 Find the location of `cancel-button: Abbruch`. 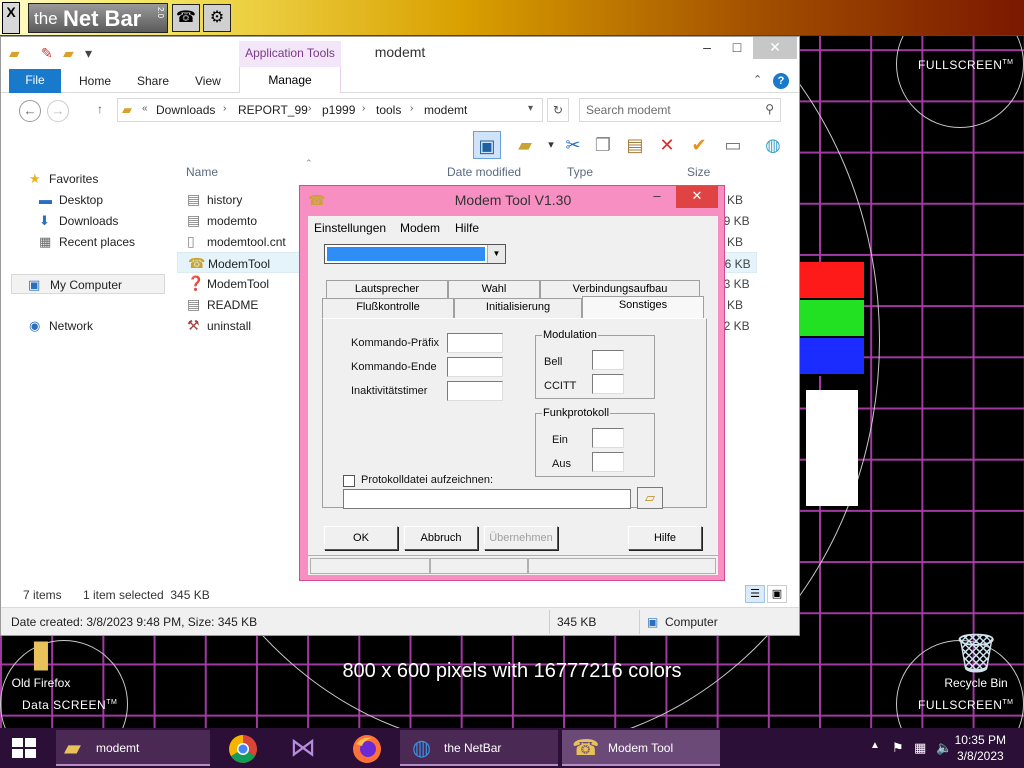

cancel-button: Abbruch is located at coordinates (441, 538).